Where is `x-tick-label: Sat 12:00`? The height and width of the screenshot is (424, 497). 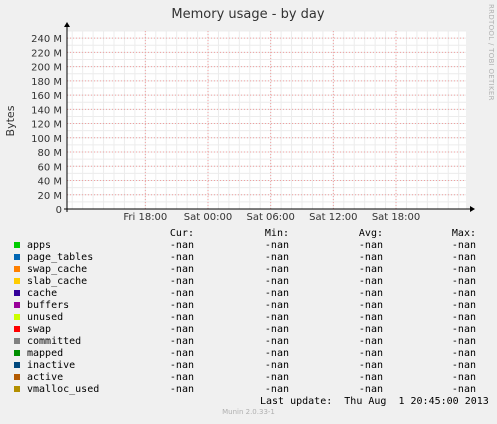
x-tick-label: Sat 12:00 is located at coordinates (333, 217).